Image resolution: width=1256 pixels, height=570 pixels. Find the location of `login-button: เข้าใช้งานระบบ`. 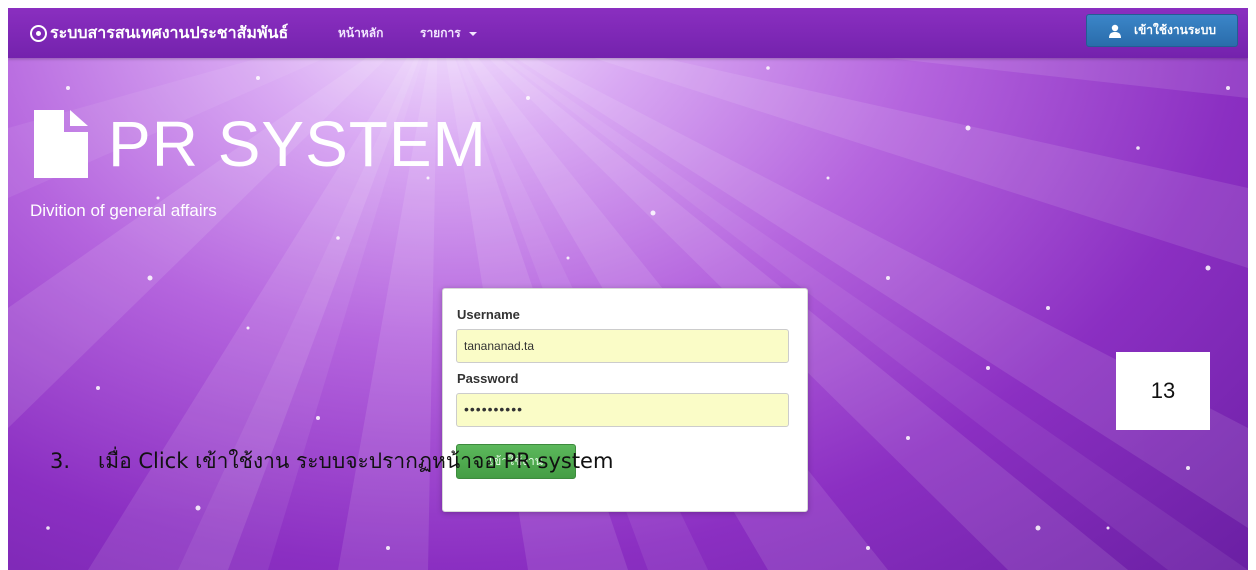

login-button: เข้าใช้งานระบบ is located at coordinates (1162, 30).